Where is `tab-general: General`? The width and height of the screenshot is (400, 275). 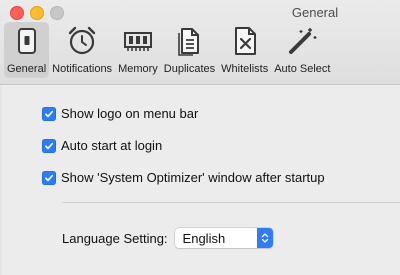
tab-general: General is located at coordinates (27, 50).